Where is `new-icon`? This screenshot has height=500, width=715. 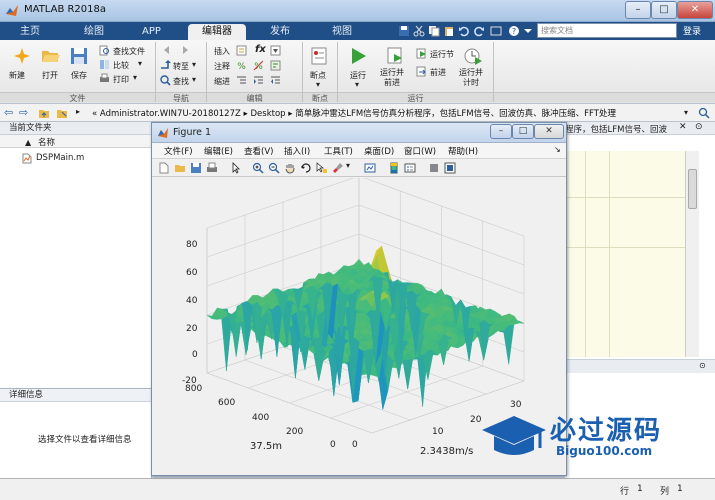
new-icon is located at coordinates (22, 56).